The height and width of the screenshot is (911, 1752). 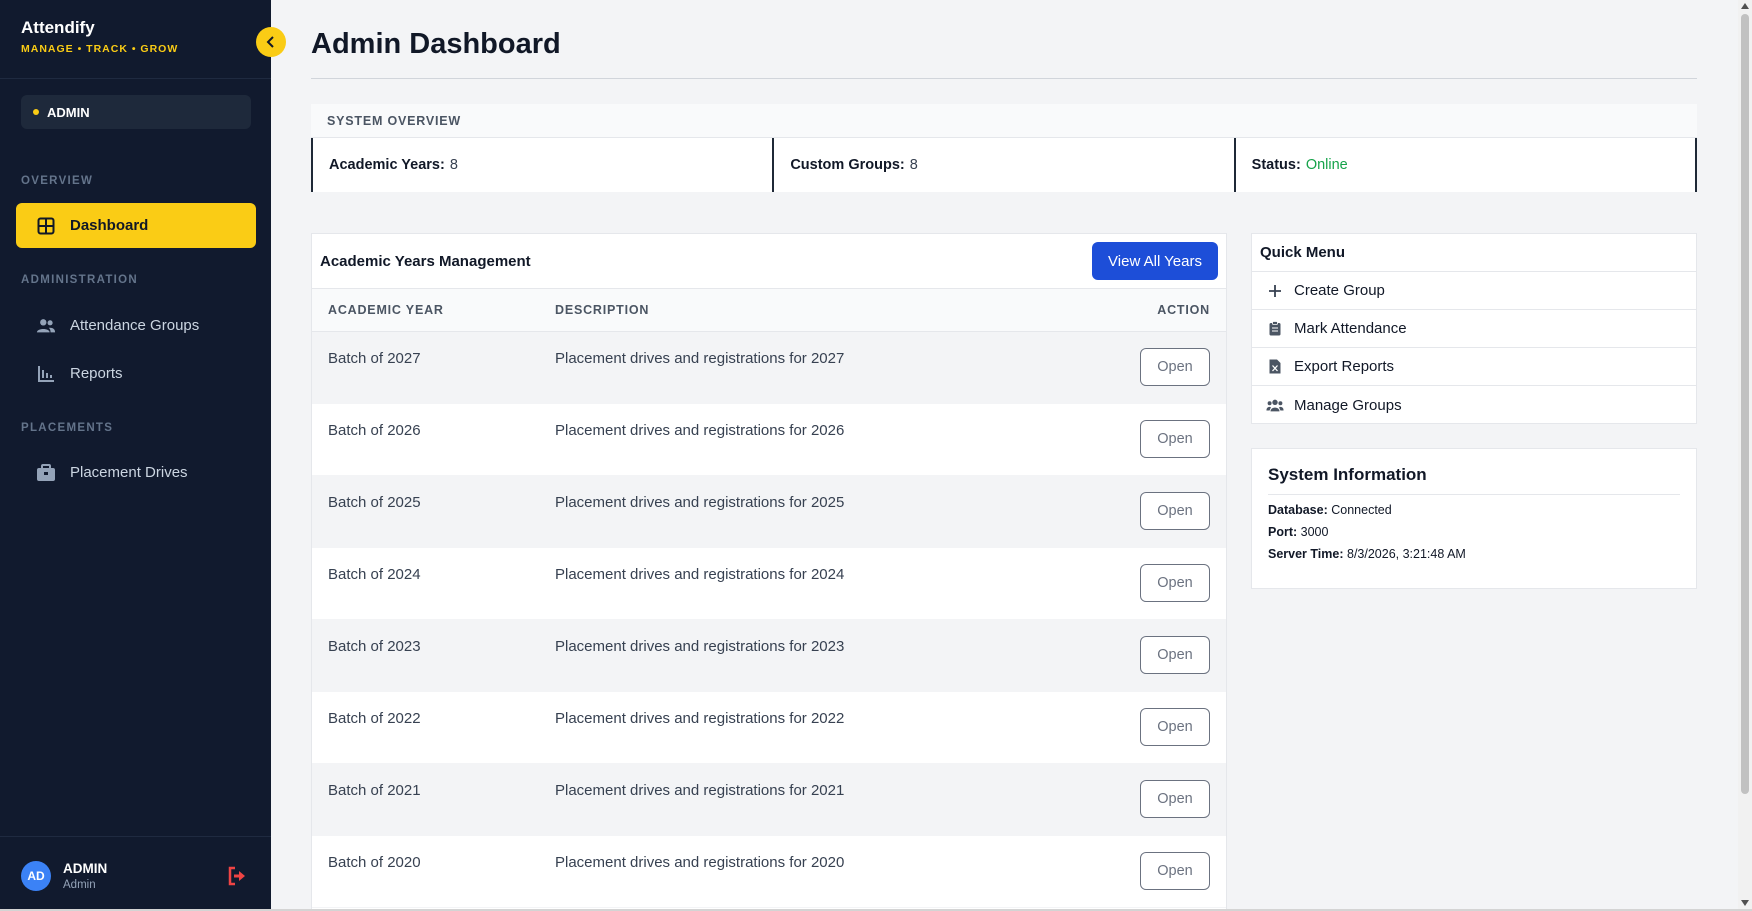 What do you see at coordinates (46, 473) in the screenshot?
I see `briefcase-icon` at bounding box center [46, 473].